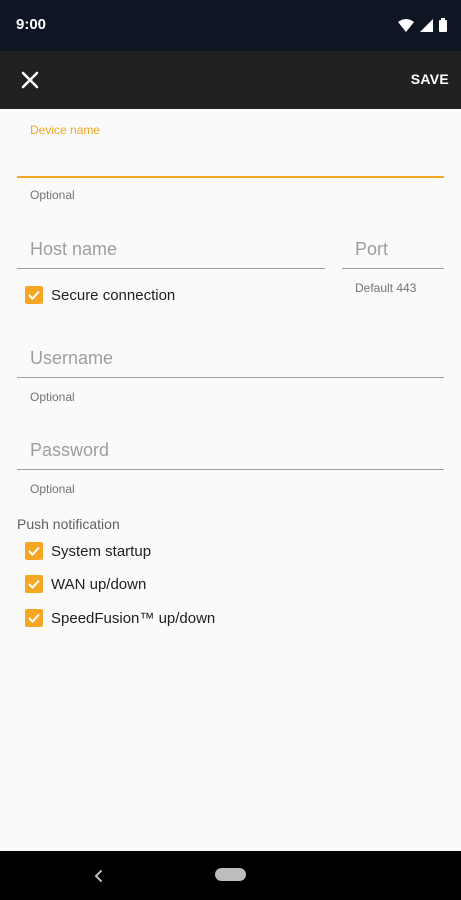 Image resolution: width=461 pixels, height=900 pixels. I want to click on device-name-input, so click(230, 158).